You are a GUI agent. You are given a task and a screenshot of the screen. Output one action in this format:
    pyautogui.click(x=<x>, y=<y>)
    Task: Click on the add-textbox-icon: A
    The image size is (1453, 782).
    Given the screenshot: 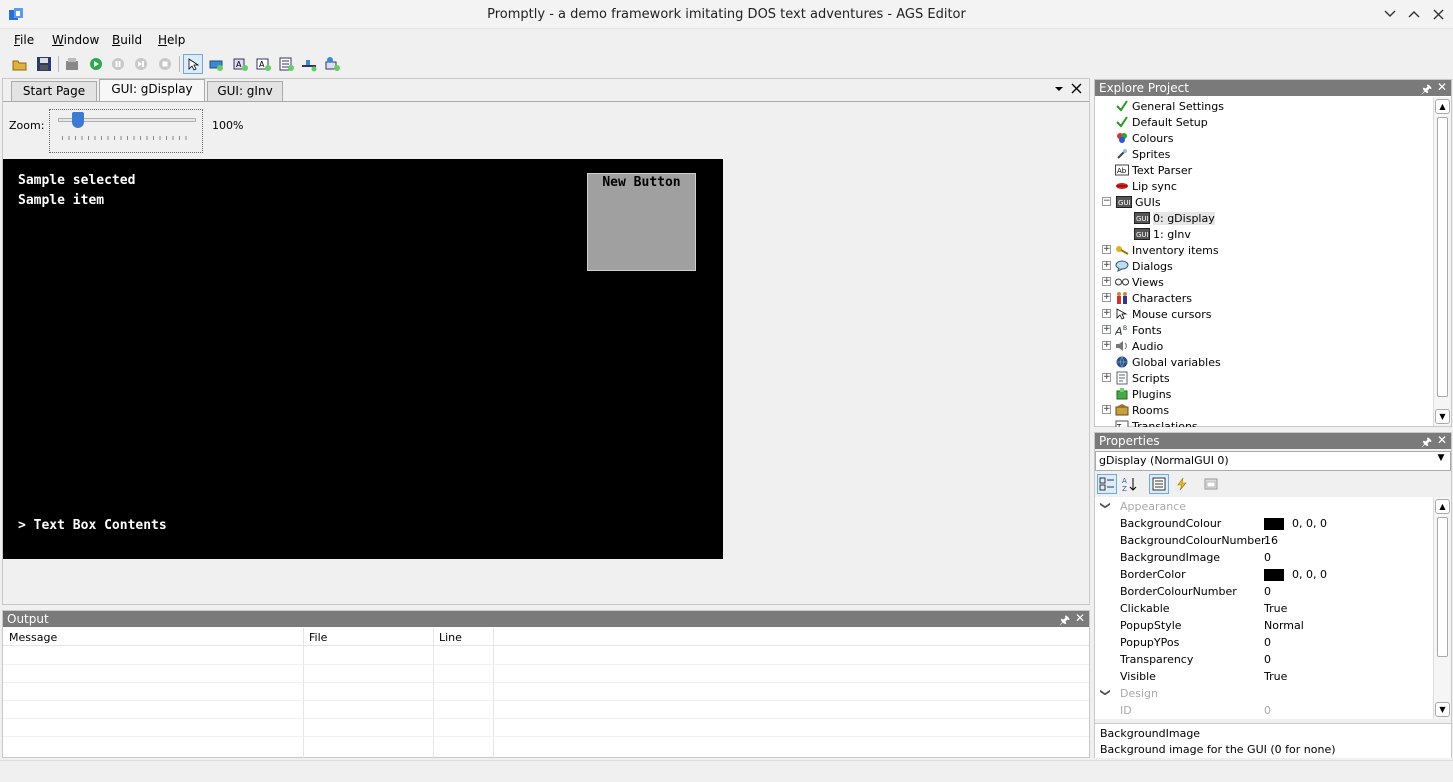 What is the action you would take?
    pyautogui.click(x=263, y=64)
    